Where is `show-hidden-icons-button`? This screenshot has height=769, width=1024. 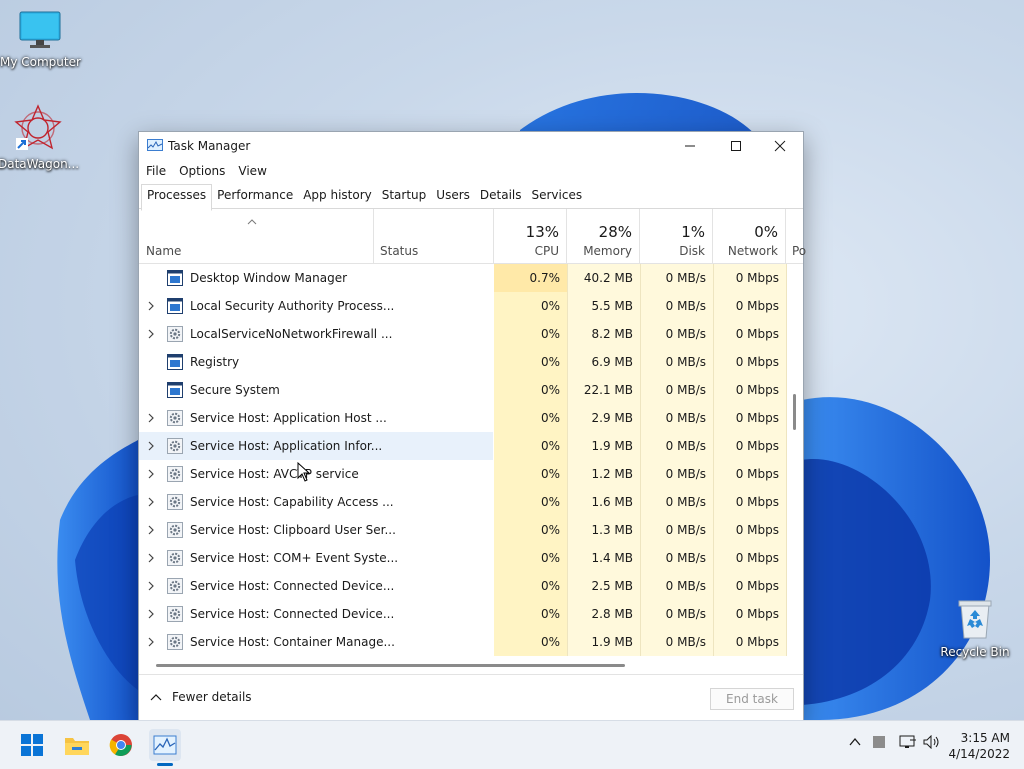 show-hidden-icons-button is located at coordinates (855, 743).